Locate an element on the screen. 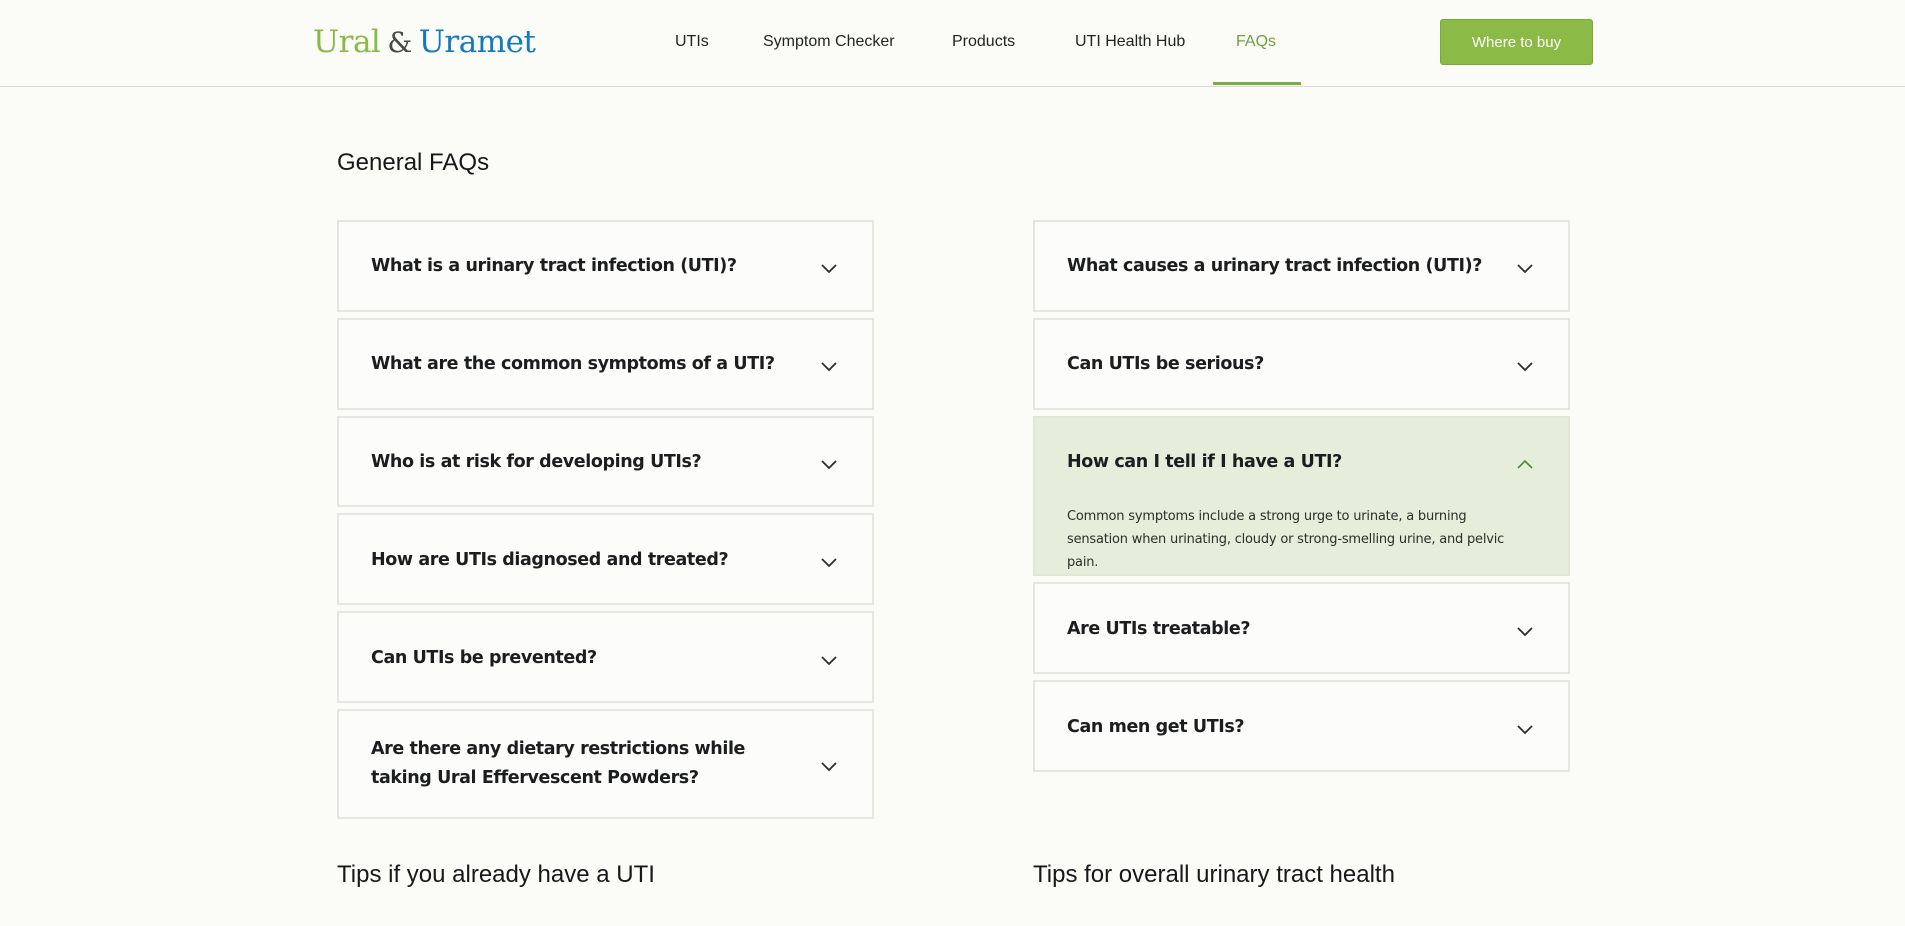  faq-item: Are UTIs treatable? is located at coordinates (1301, 628).